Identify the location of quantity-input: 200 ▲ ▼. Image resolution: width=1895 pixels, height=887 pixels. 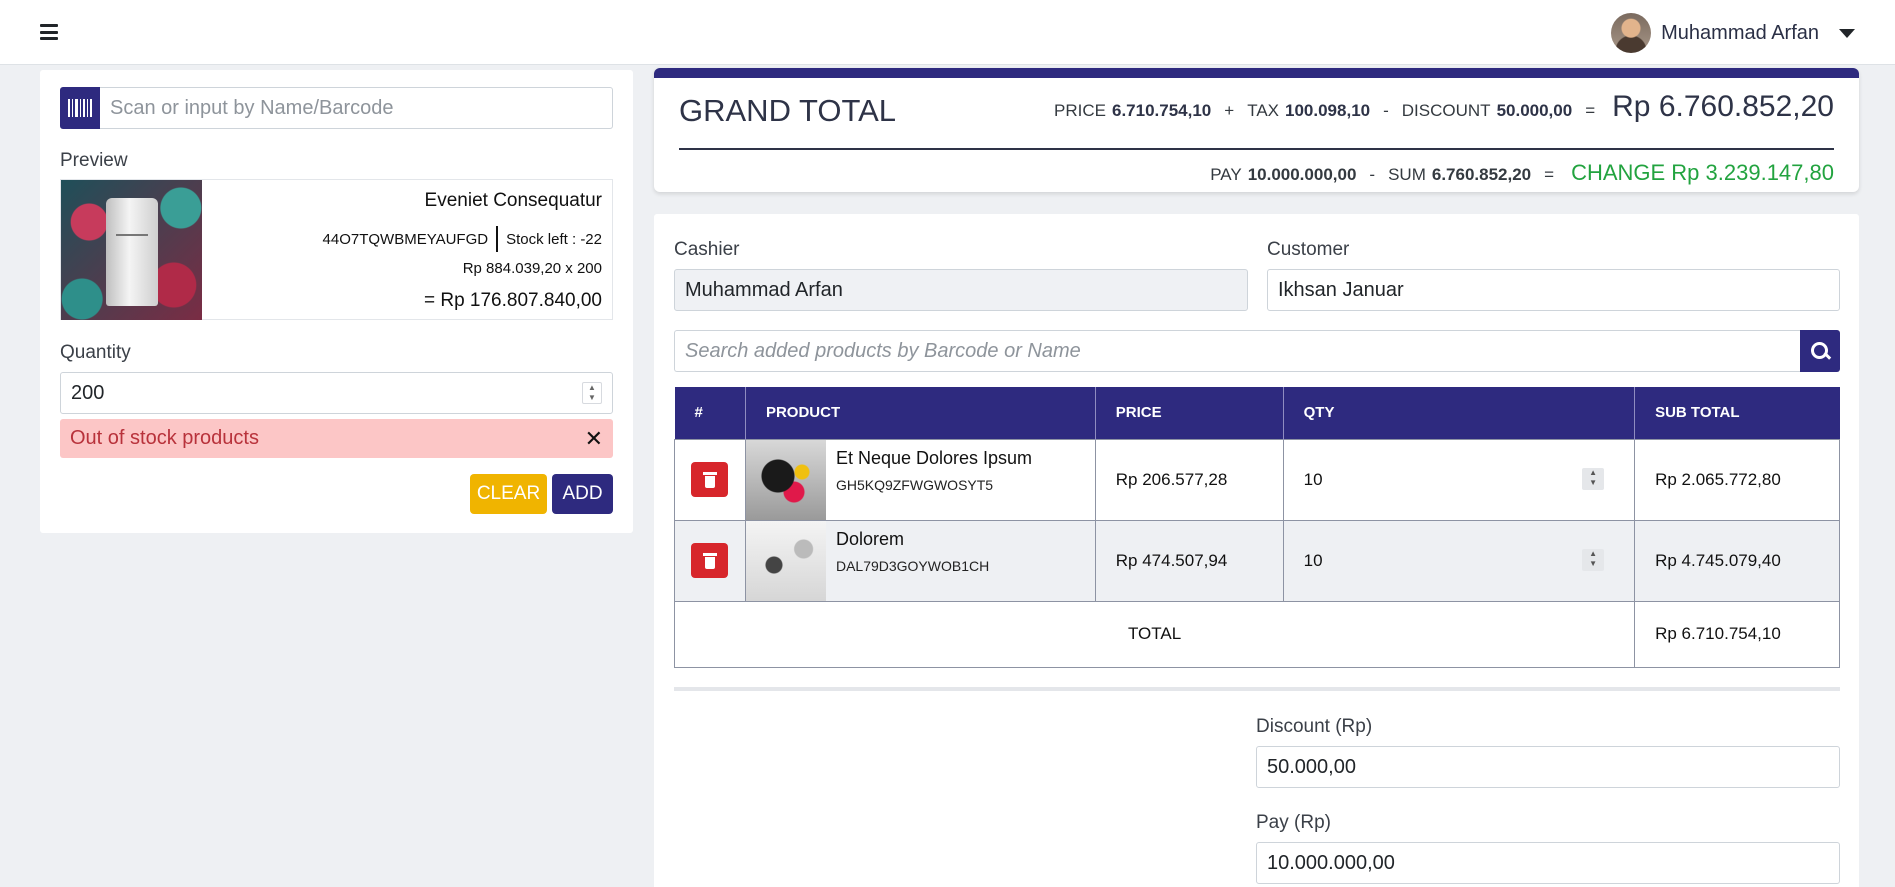
(336, 393).